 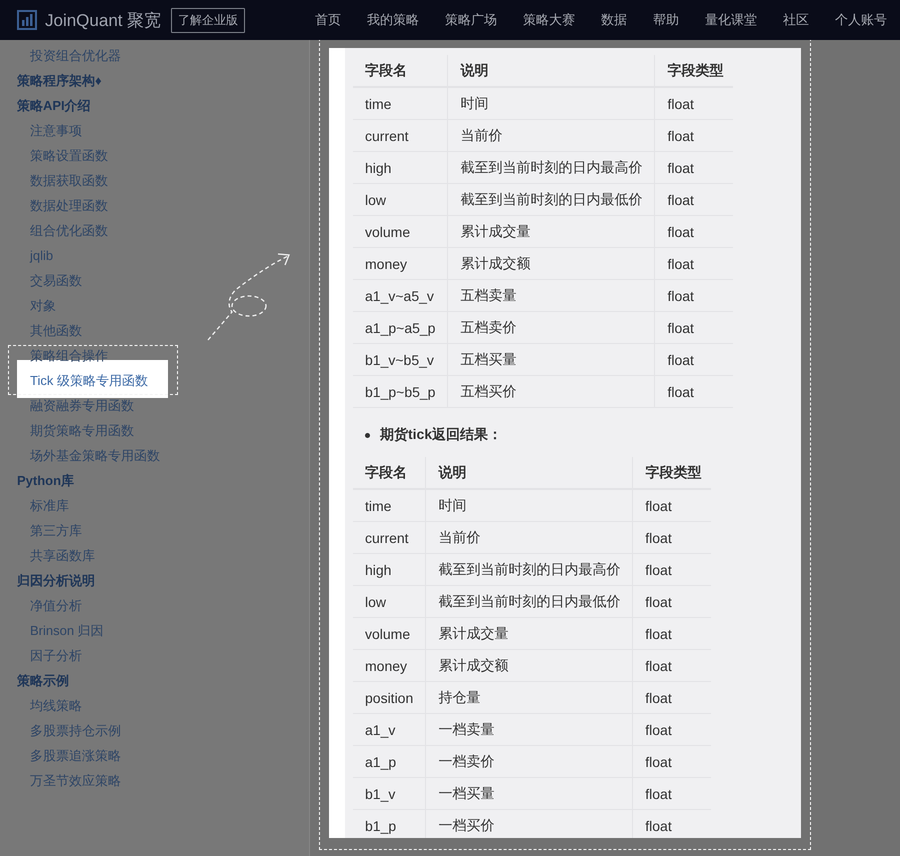 What do you see at coordinates (154, 80) in the screenshot?
I see `sidebar-section: 策略程序架构♦` at bounding box center [154, 80].